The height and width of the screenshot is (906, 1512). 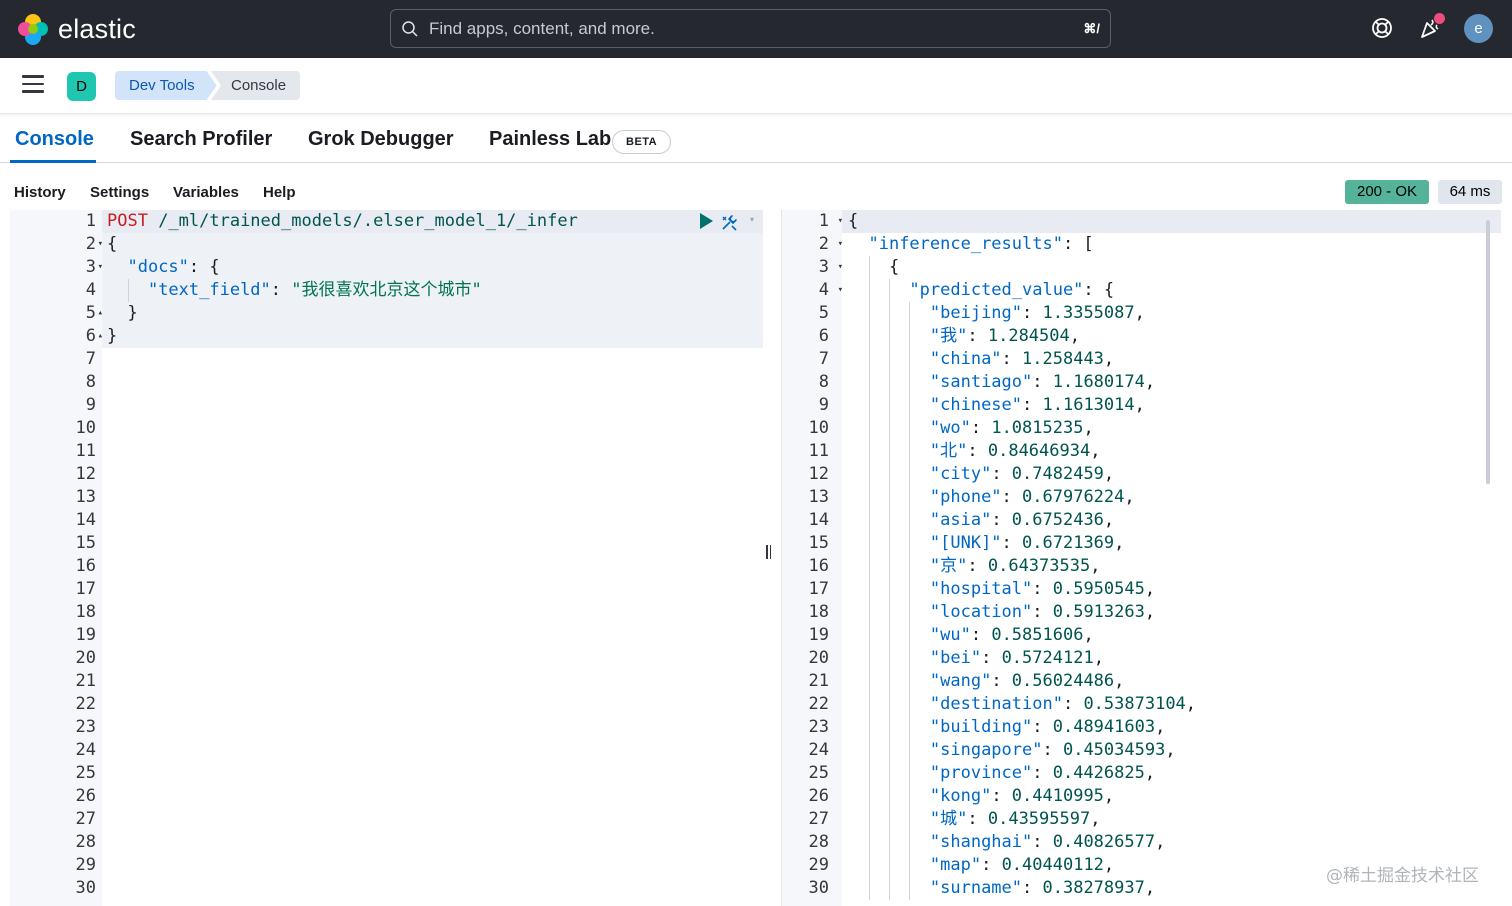 What do you see at coordinates (1168, 543) in the screenshot?
I see `code-line: "[UNK]": 0.6721369,` at bounding box center [1168, 543].